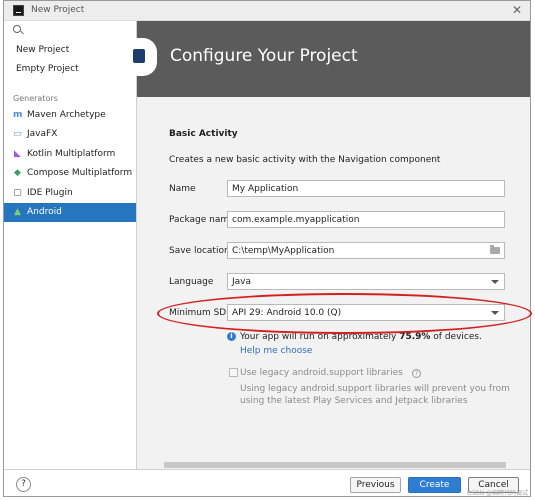 This screenshot has width=535, height=500. What do you see at coordinates (366, 281) in the screenshot?
I see `language-select: Java` at bounding box center [366, 281].